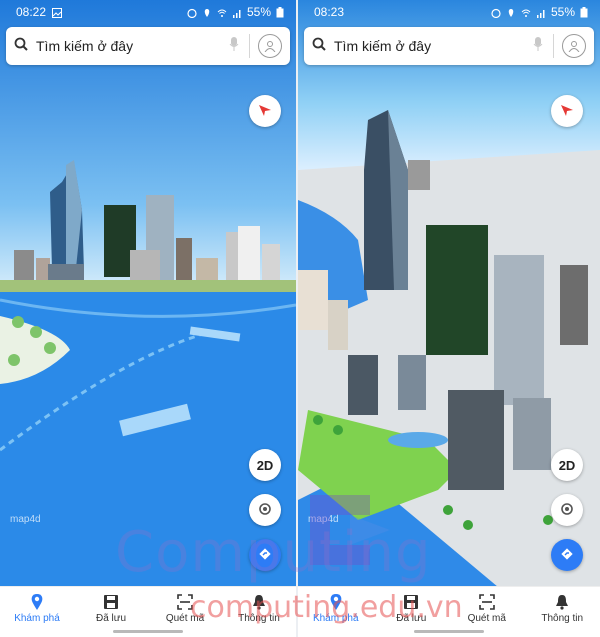 This screenshot has width=600, height=637. I want to click on status-time: 08:22, so click(31, 12).